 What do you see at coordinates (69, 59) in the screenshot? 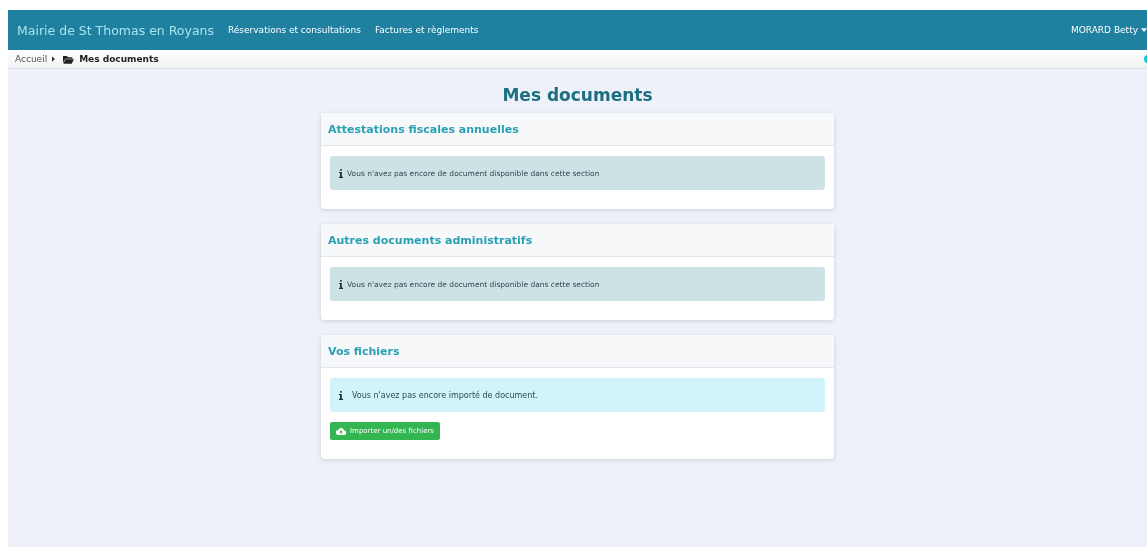
I see `folder-icon` at bounding box center [69, 59].